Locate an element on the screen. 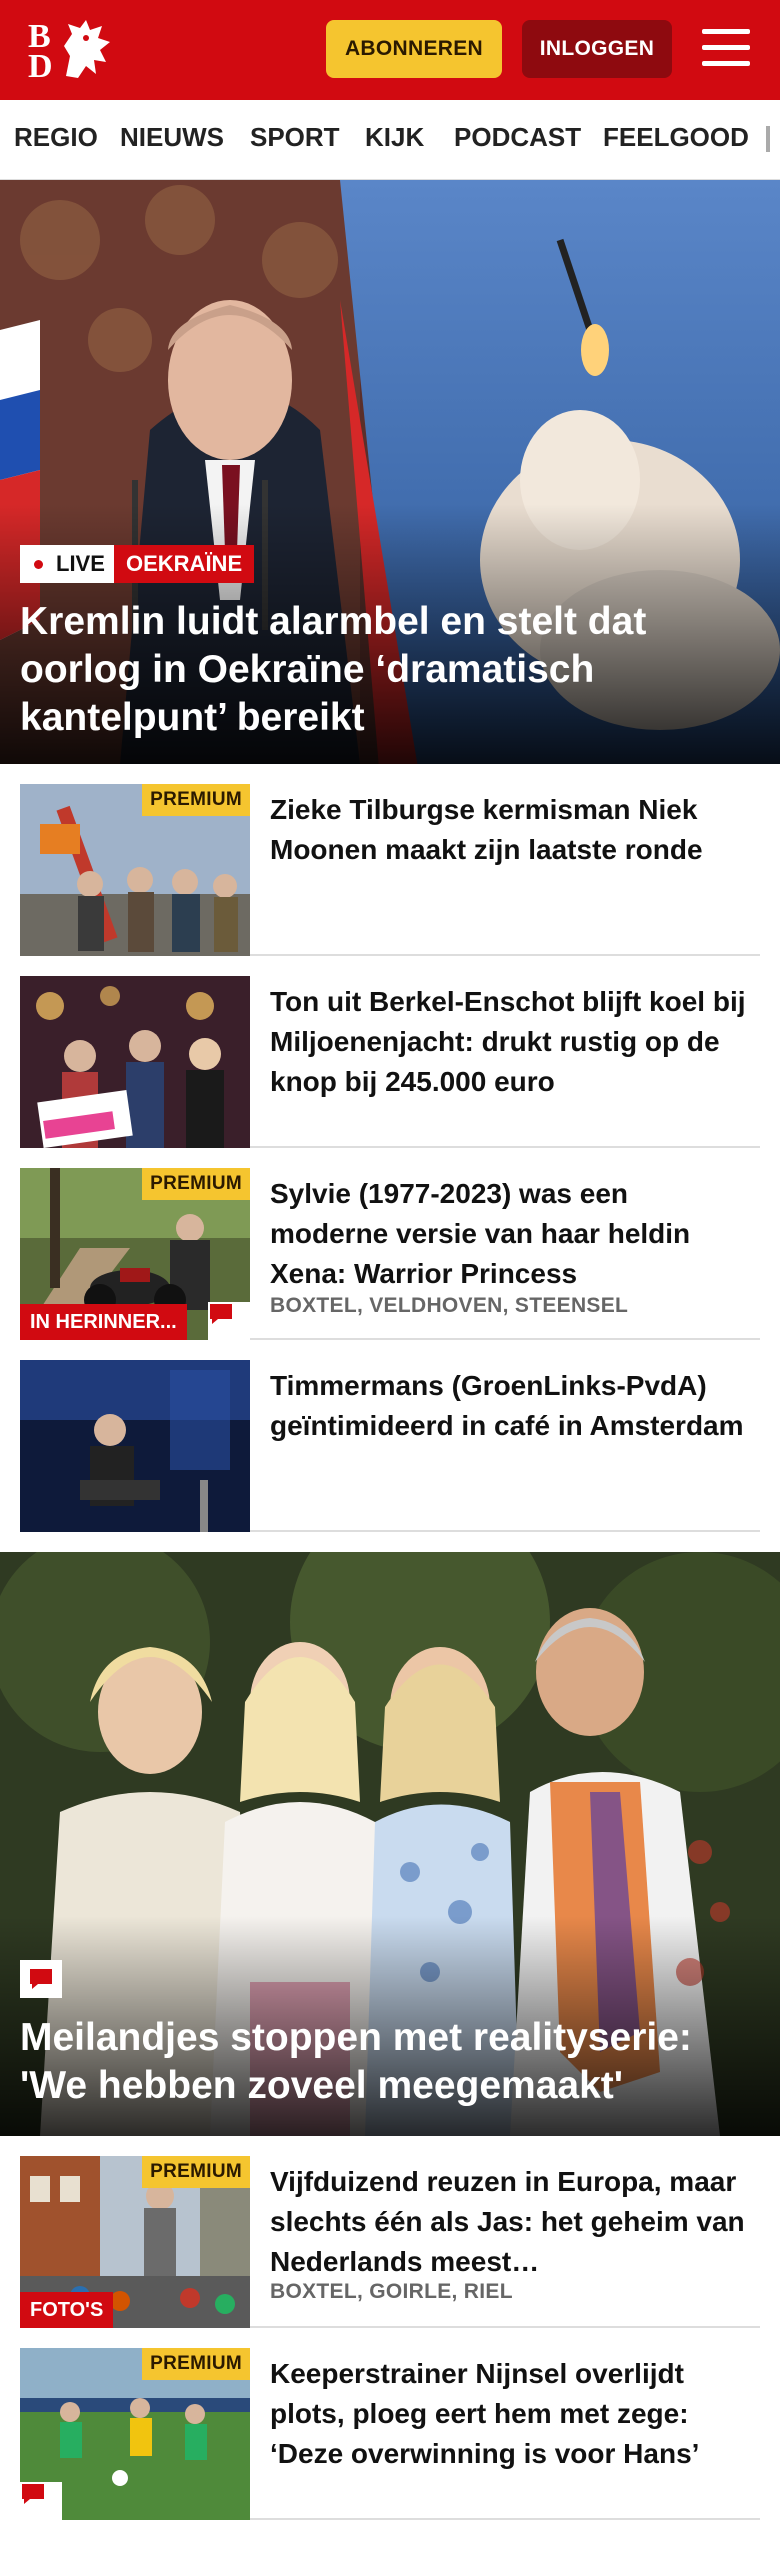  nav-item-kijk: KIJK is located at coordinates (394, 137).